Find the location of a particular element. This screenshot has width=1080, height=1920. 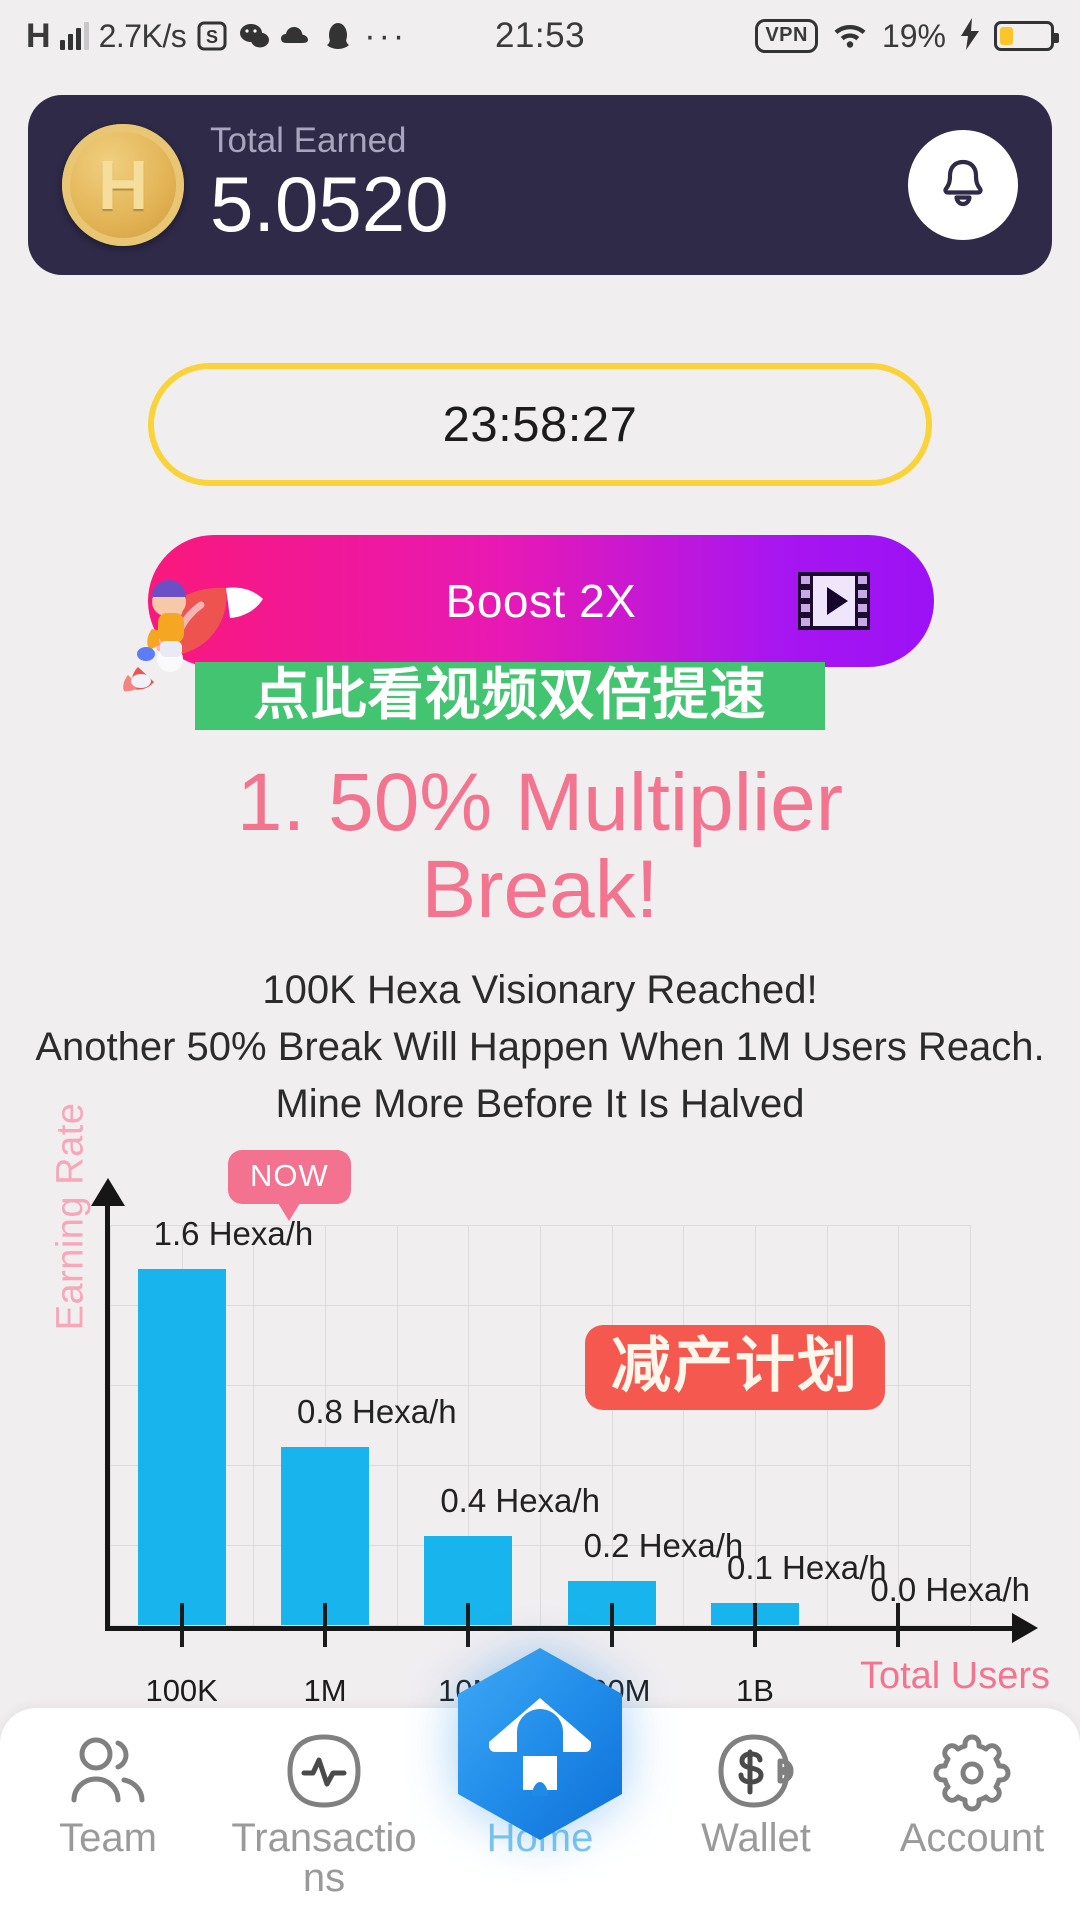

chart-bar-value-label: 1.6 Hexa/h is located at coordinates (233, 1234).